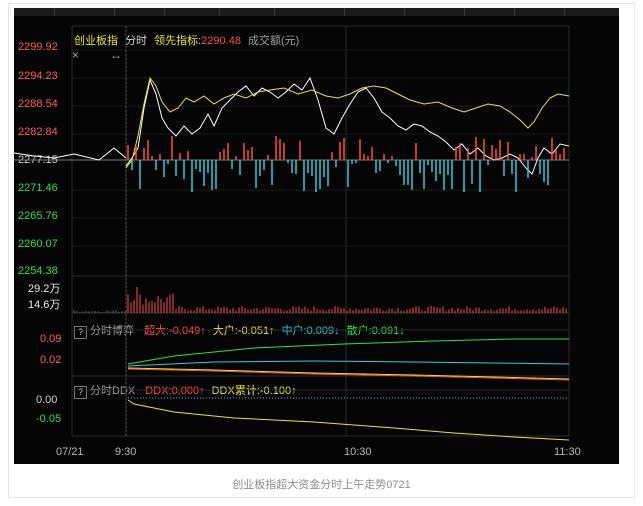 The image size is (643, 506). I want to click on leading-line, so click(347, 122).